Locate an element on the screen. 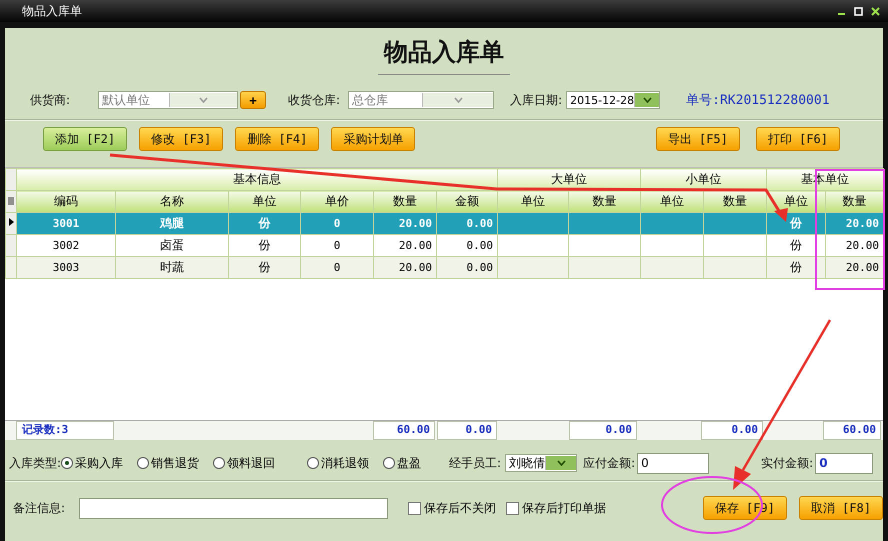 This screenshot has width=888, height=541. close-icon is located at coordinates (875, 11).